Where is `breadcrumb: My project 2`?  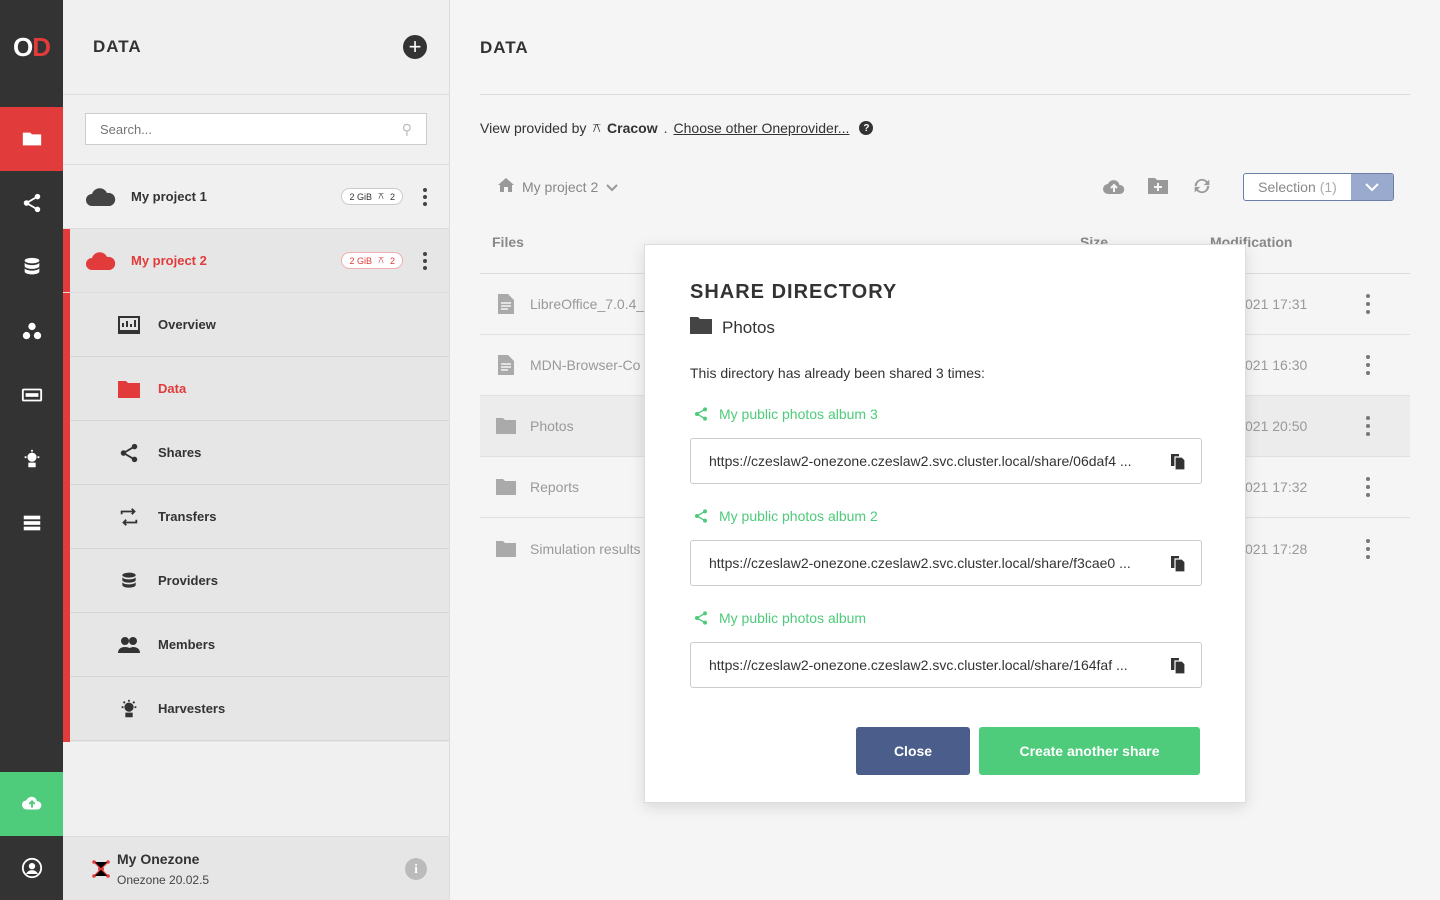
breadcrumb: My project 2 is located at coordinates (558, 186).